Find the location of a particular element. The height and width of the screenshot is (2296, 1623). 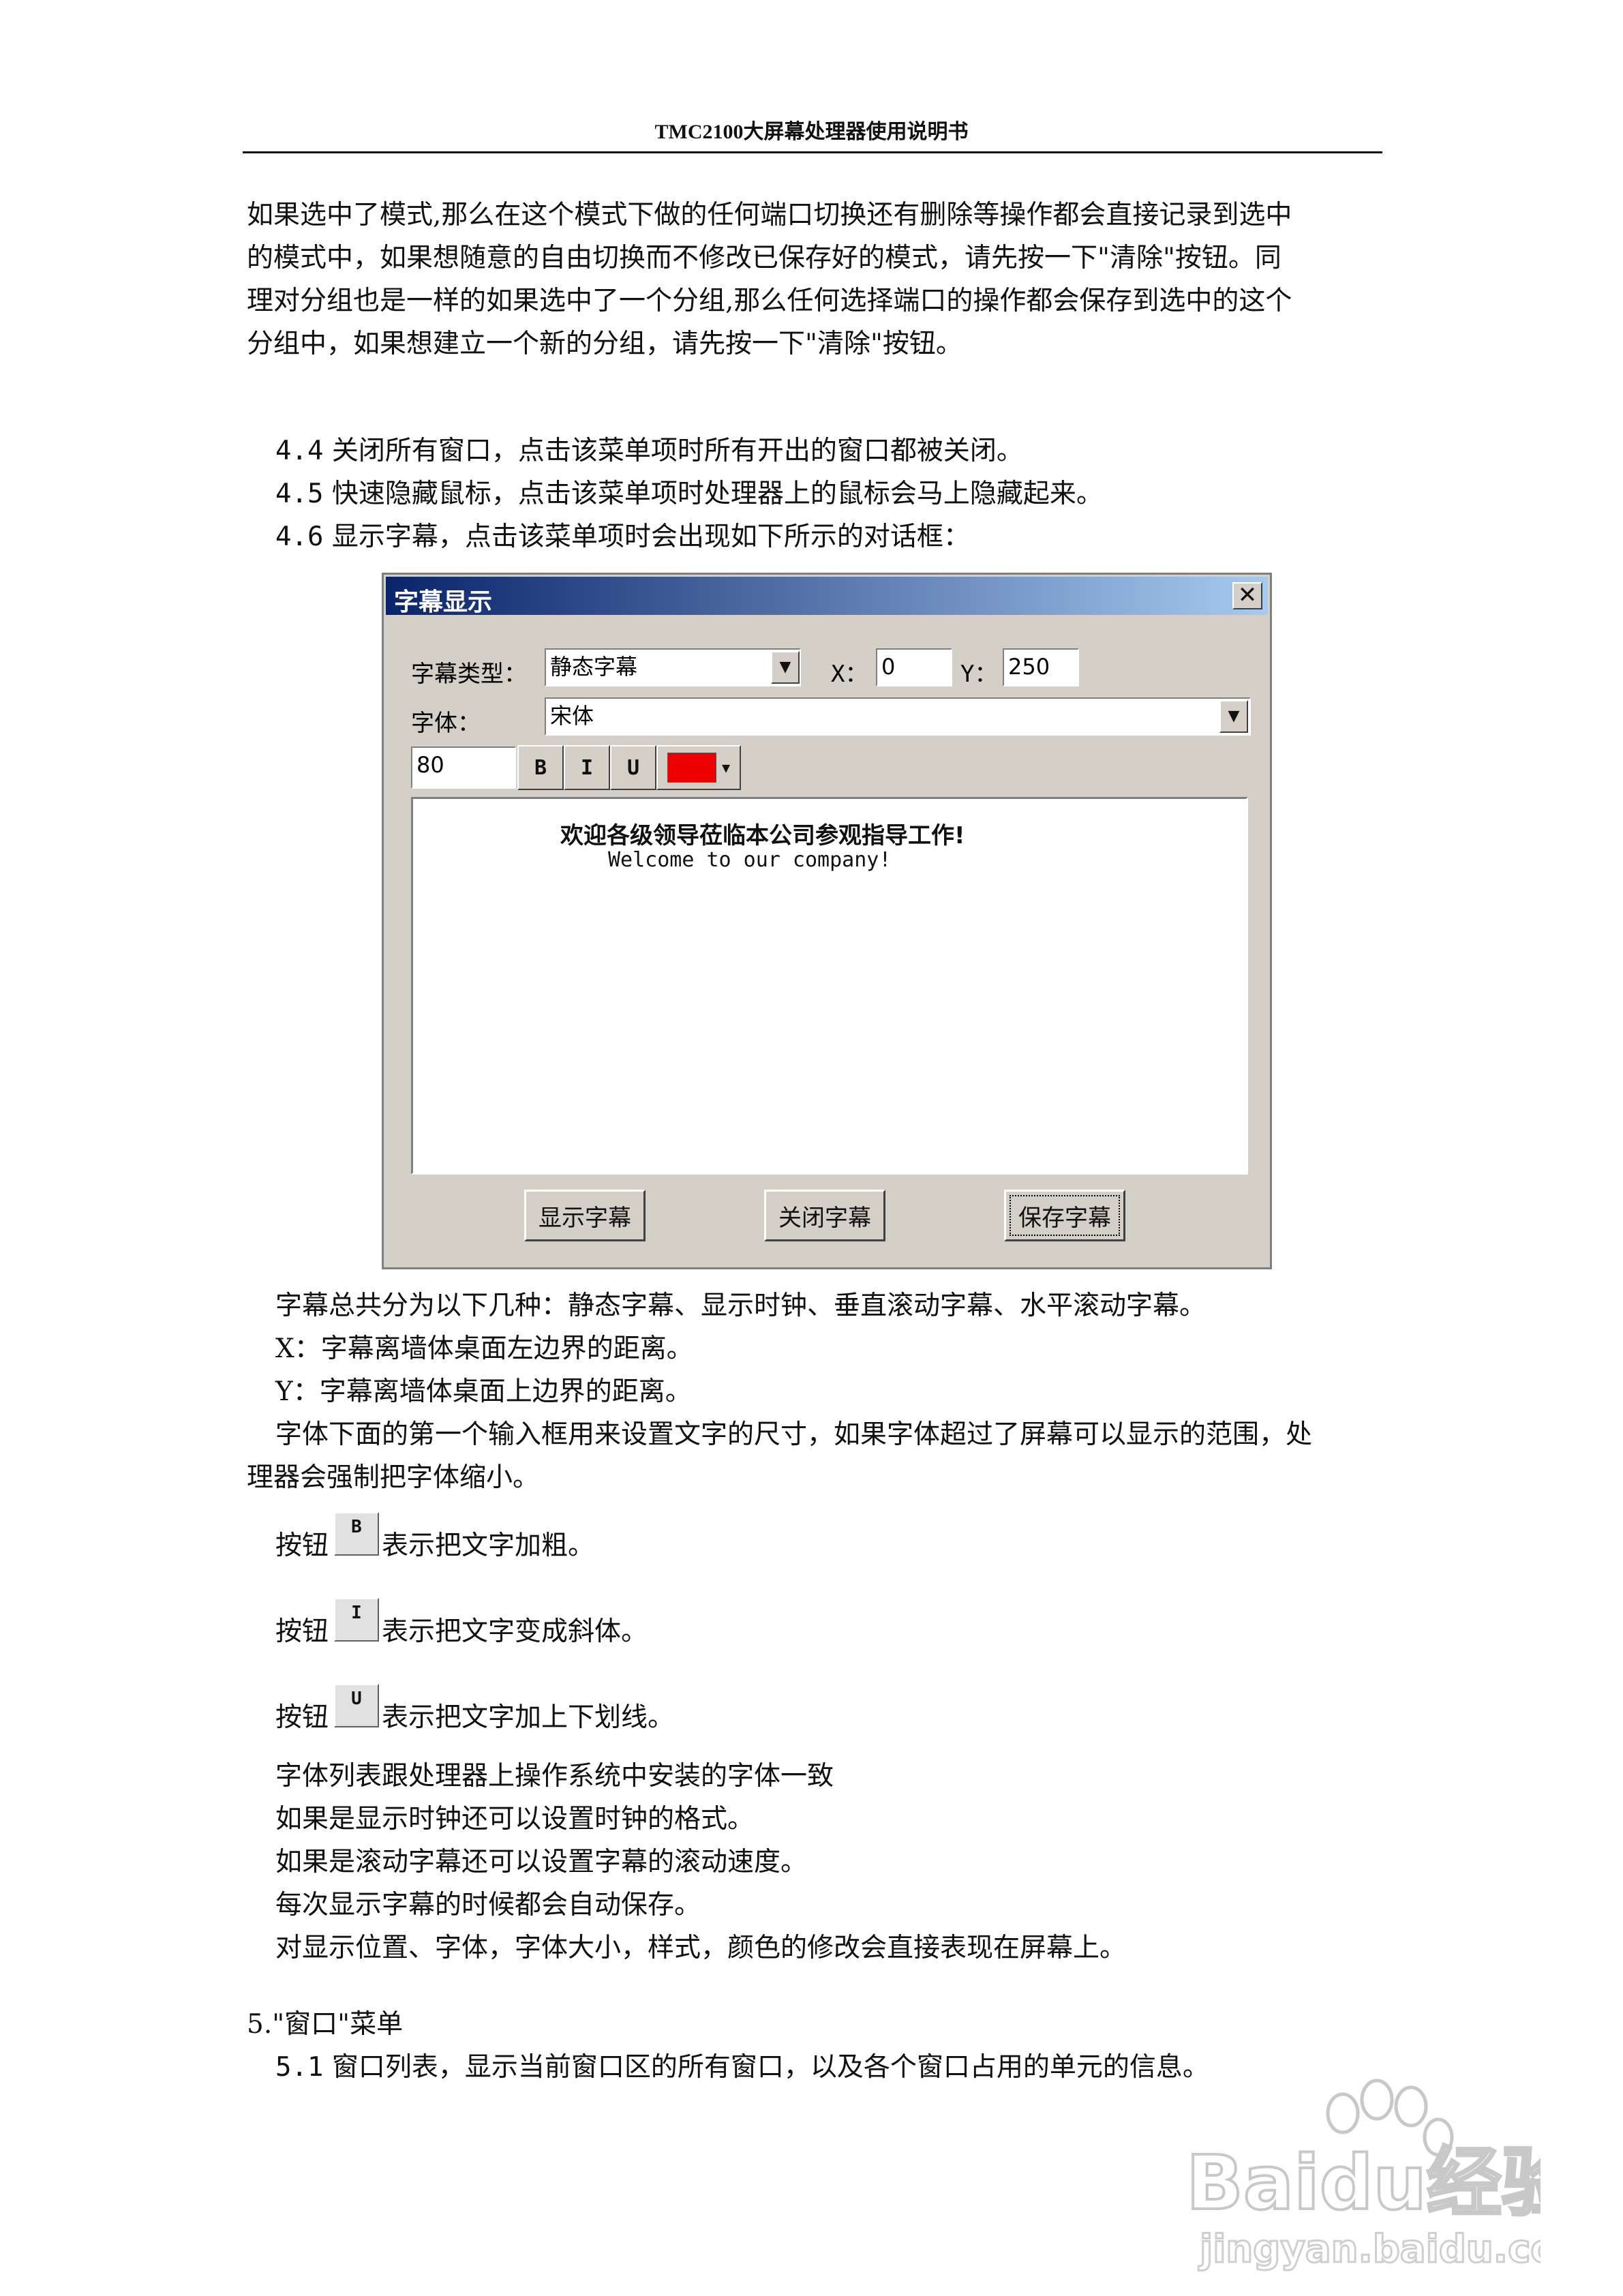

paw-icon: Baidu经验 jingyan.baidu.com is located at coordinates (1391, 2176).